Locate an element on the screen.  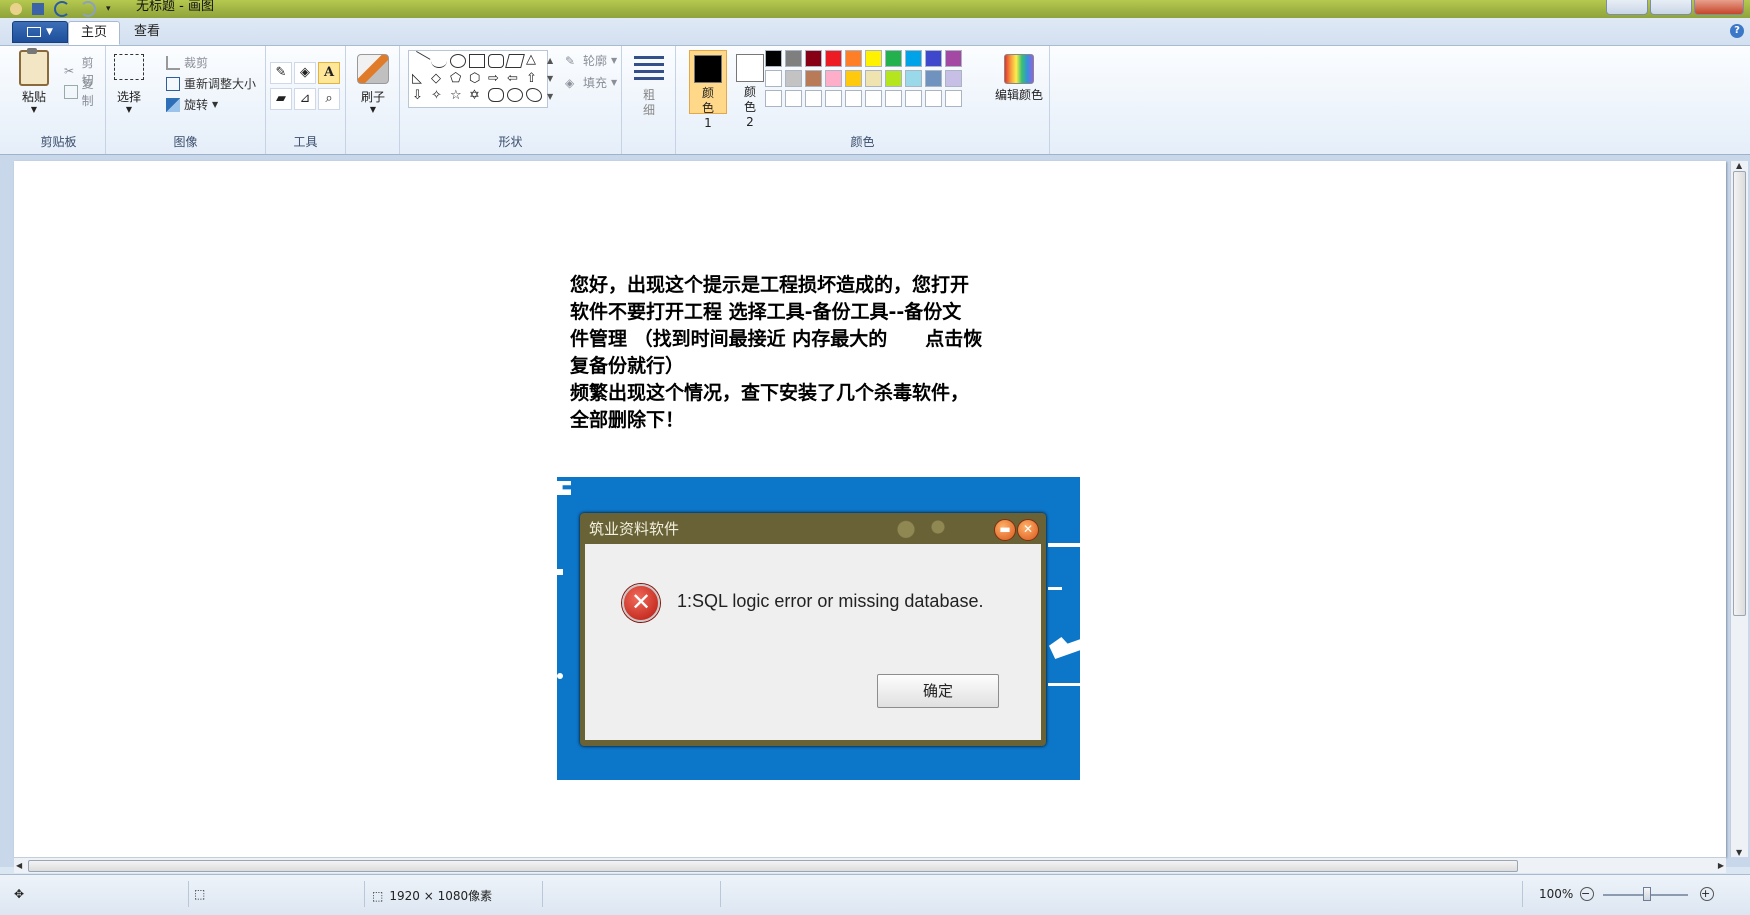
minimize-button is located at coordinates (1627, 7).